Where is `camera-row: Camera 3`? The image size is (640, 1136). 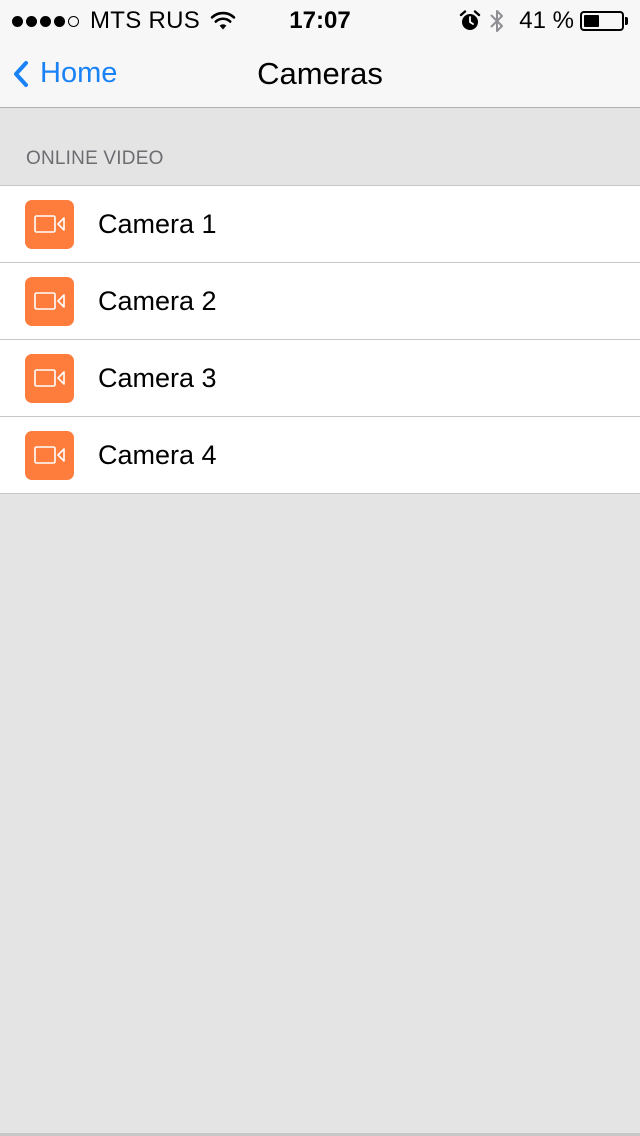
camera-row: Camera 3 is located at coordinates (320, 377).